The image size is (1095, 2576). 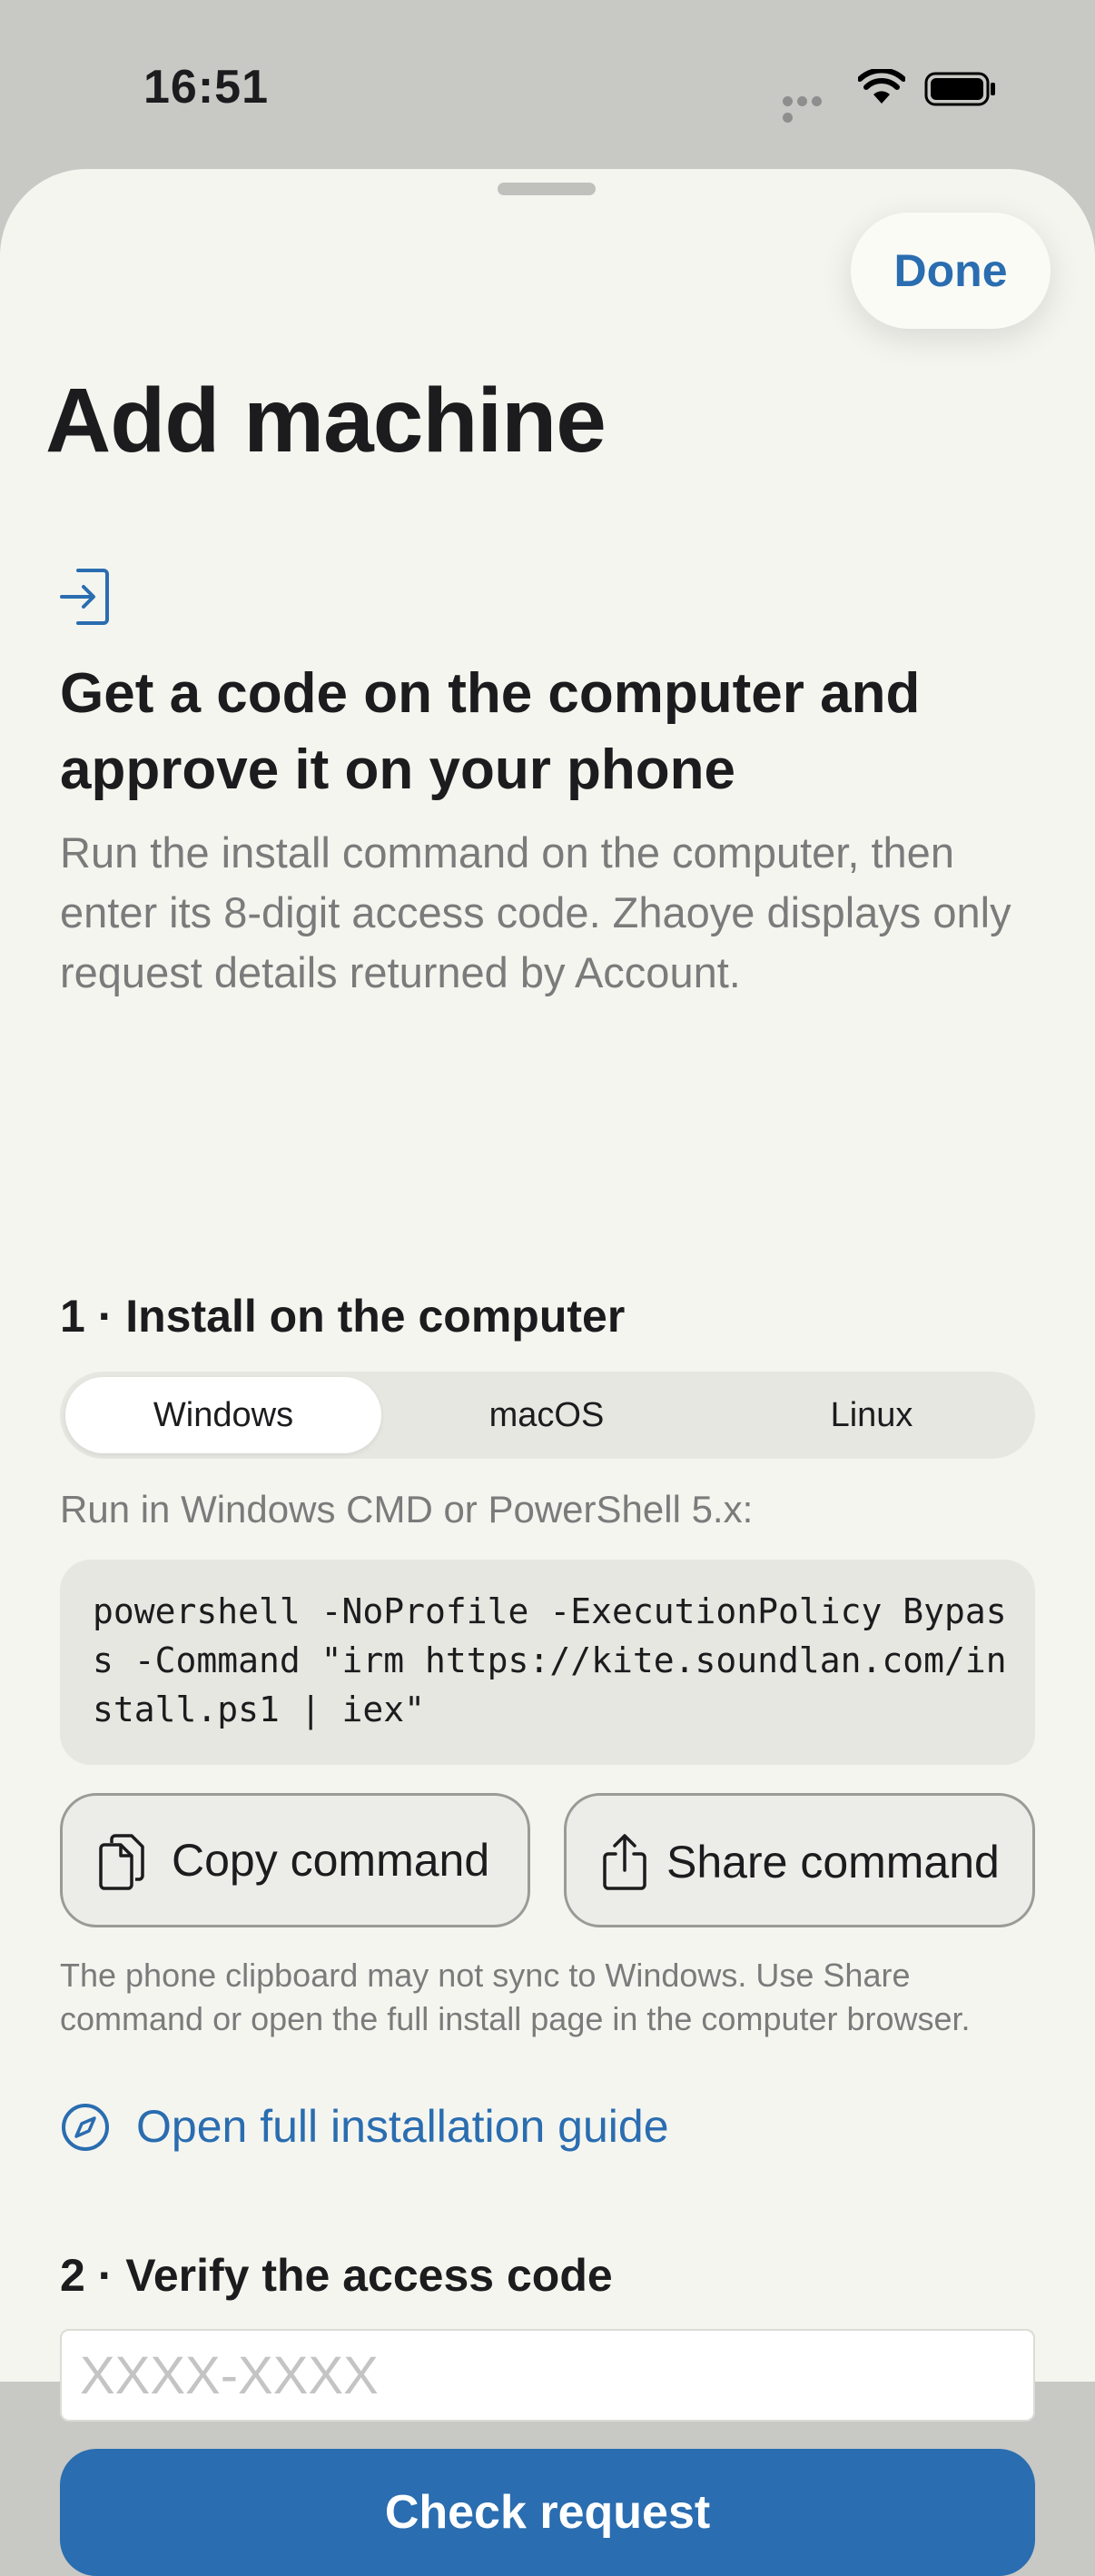 I want to click on done-button: Done, so click(x=951, y=271).